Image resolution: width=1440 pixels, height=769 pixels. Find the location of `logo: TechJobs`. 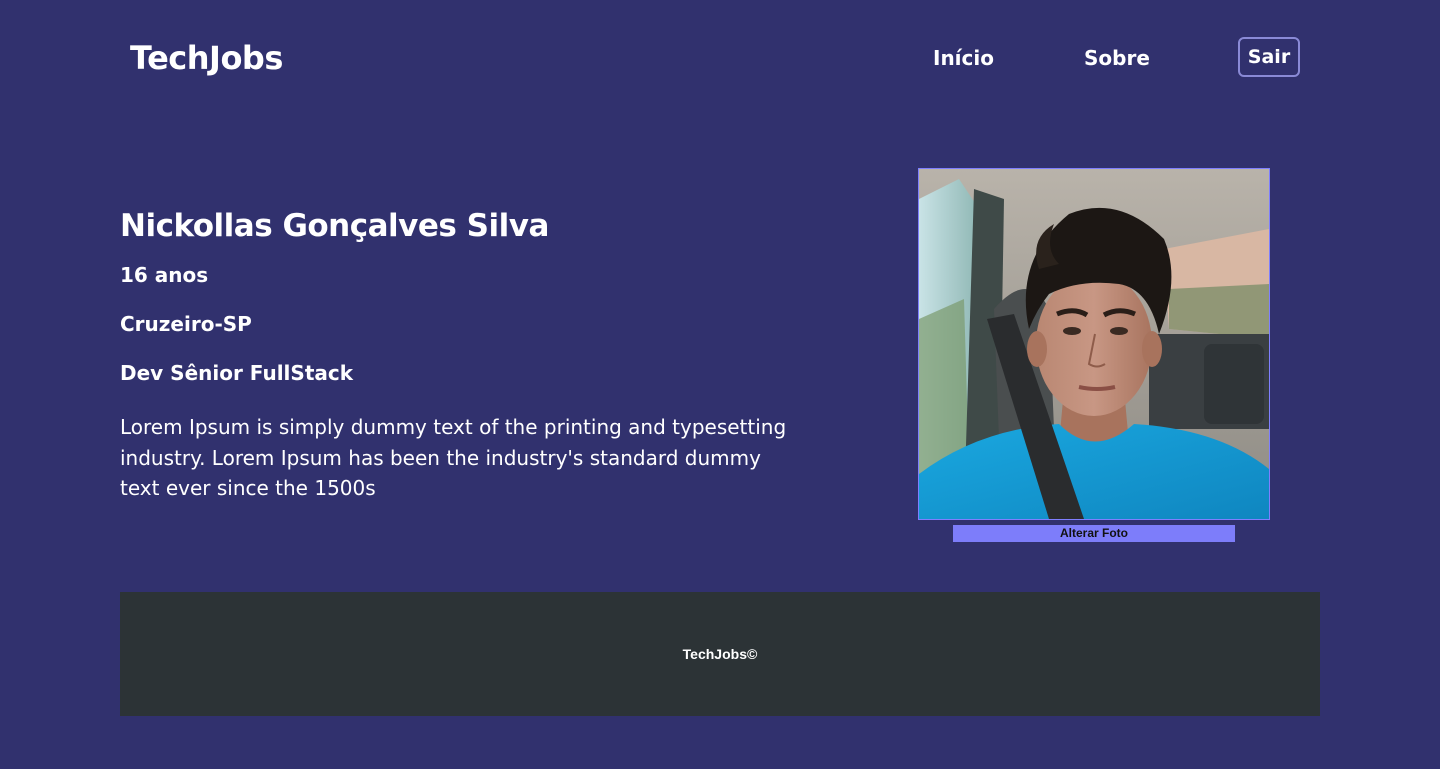

logo: TechJobs is located at coordinates (206, 58).